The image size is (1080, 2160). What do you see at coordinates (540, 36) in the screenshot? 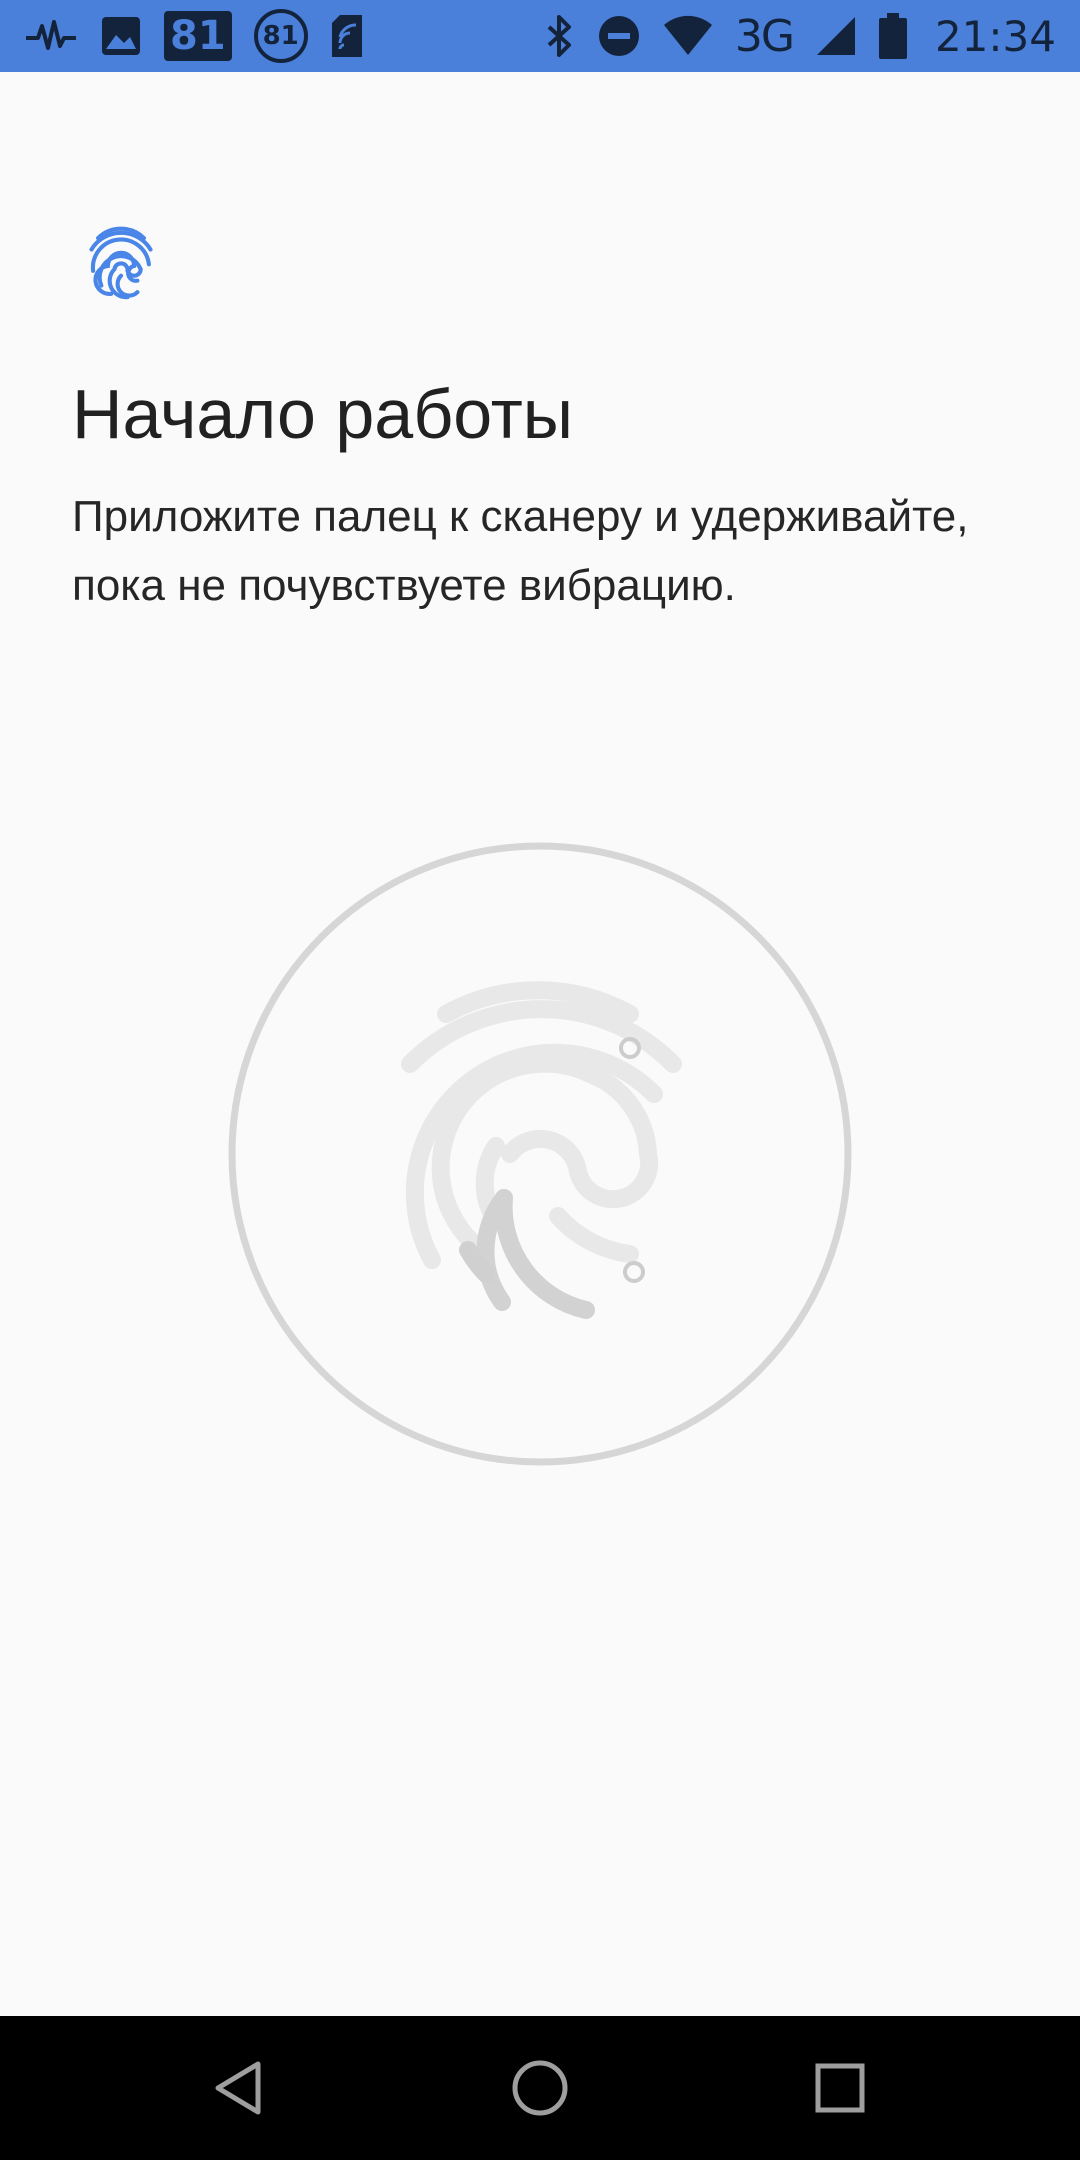
I see `status-bar: 81 81 3G 21:34` at bounding box center [540, 36].